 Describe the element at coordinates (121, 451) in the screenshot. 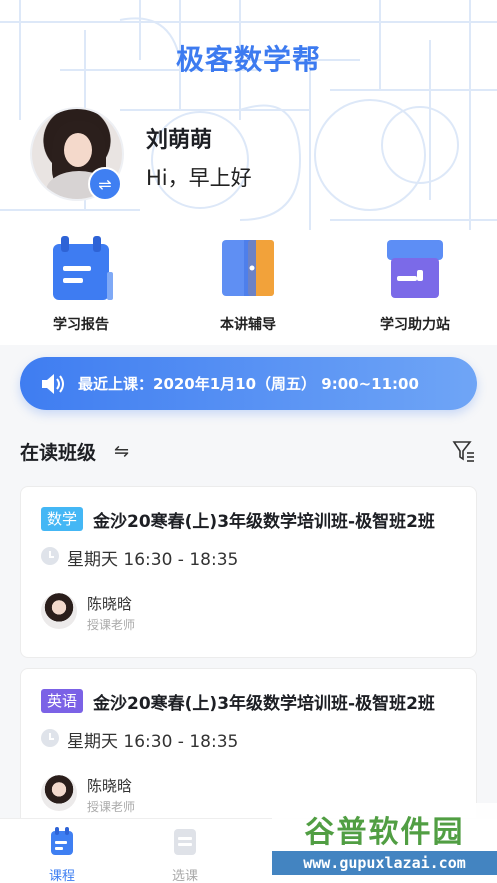

I see `swap-icon: ⇋` at that location.